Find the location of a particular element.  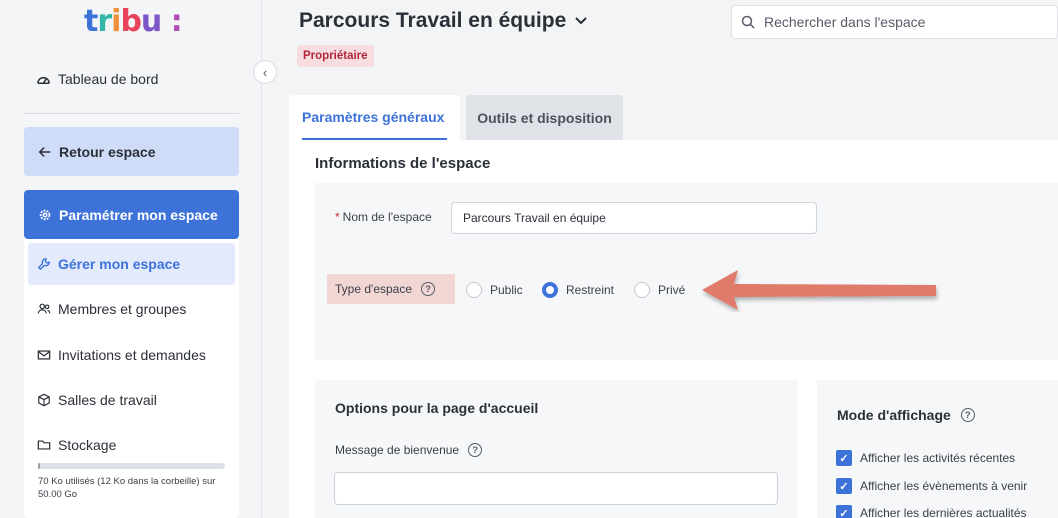

space-name: Parcours Travail en équipe is located at coordinates (433, 20).